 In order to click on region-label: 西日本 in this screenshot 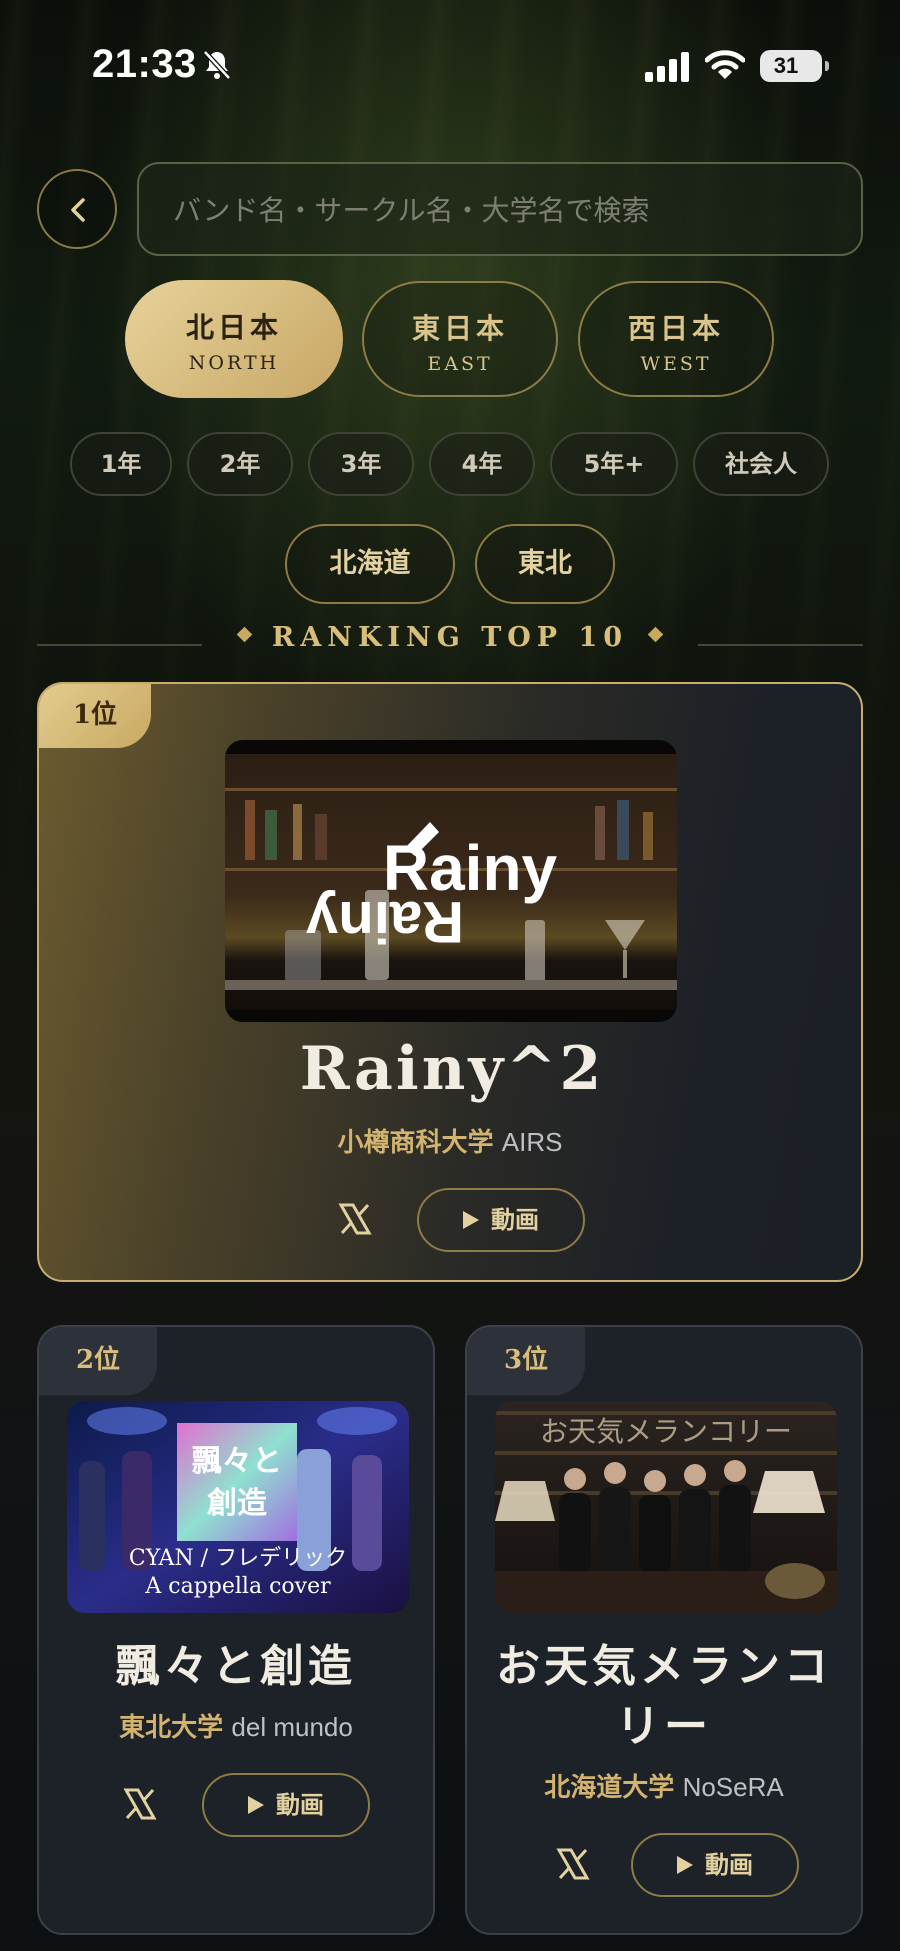, I will do `click(675, 328)`.